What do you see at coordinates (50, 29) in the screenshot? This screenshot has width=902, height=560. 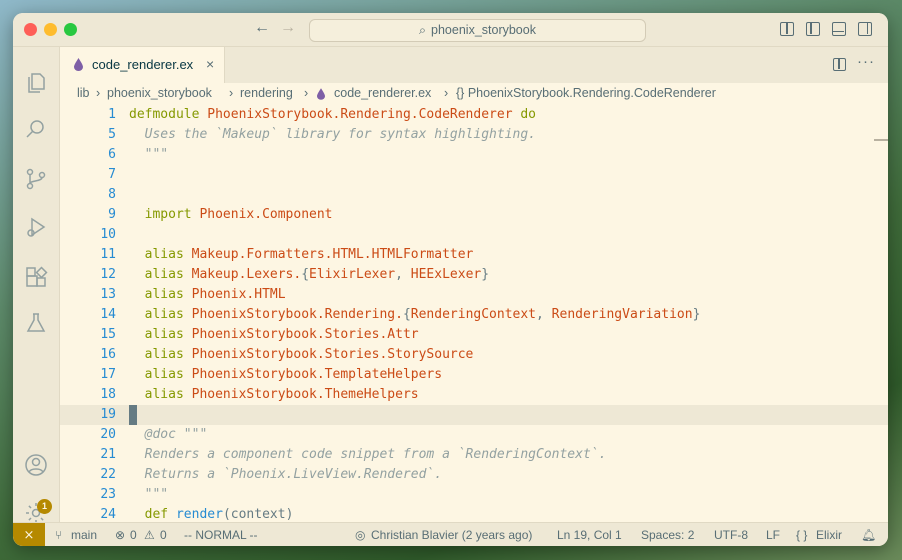 I see `minimize-window-button` at bounding box center [50, 29].